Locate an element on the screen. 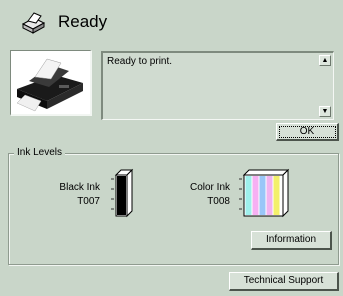 The image size is (343, 296). printer-image is located at coordinates (51, 83).